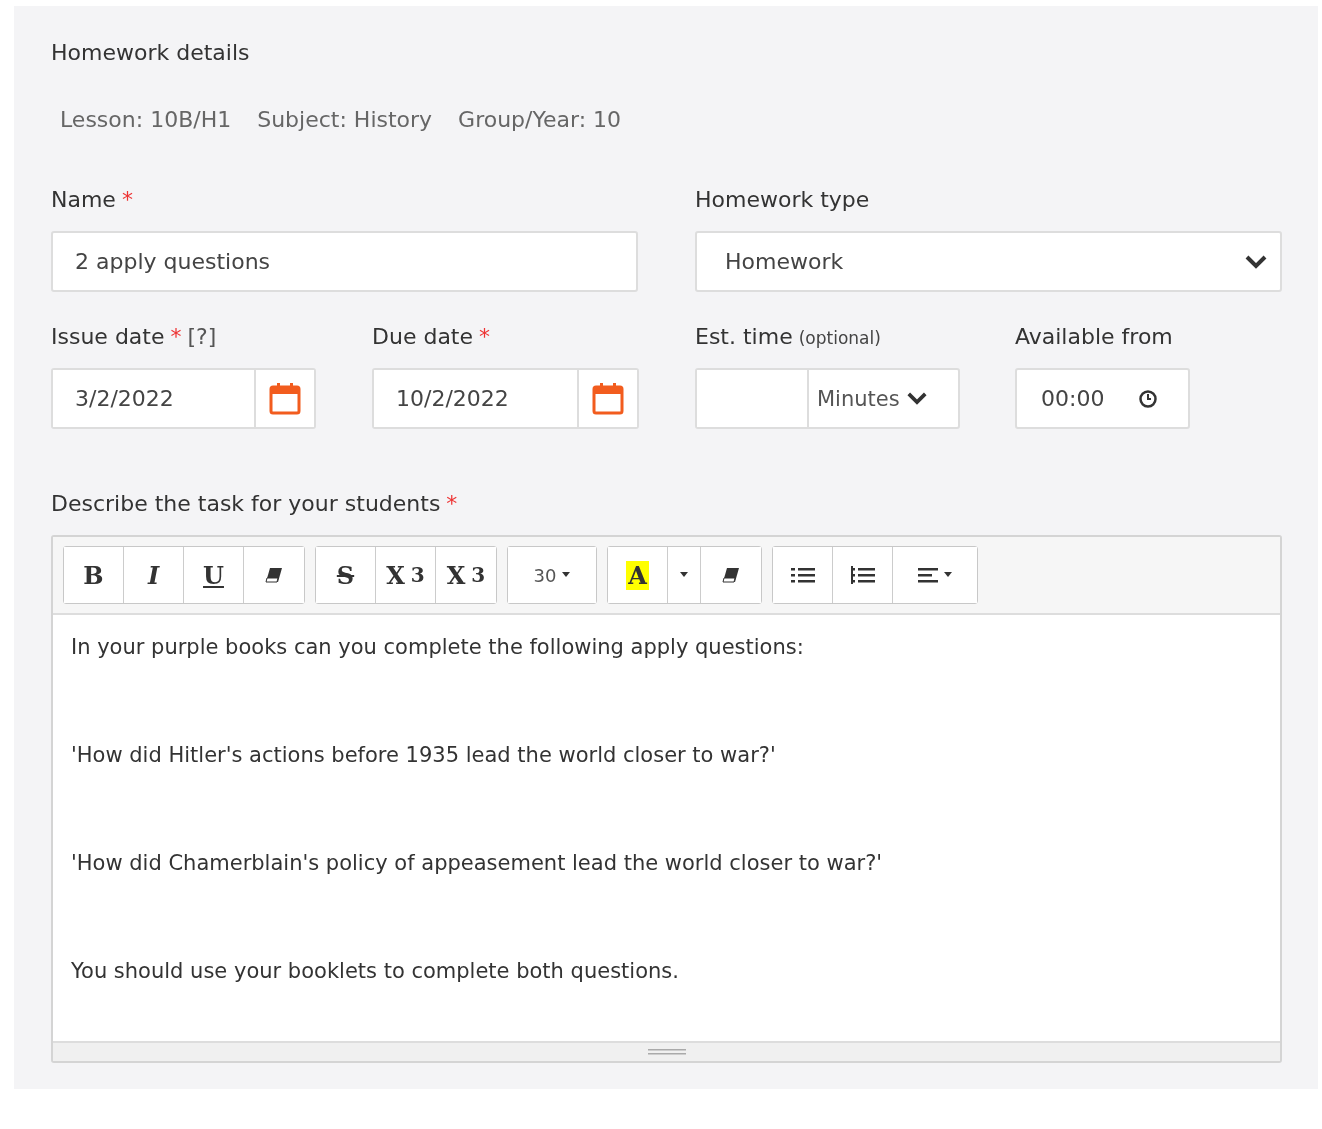 This screenshot has height=1129, width=1322. Describe the element at coordinates (540, 119) in the screenshot. I see `lesson-info: Group/Year: 10` at that location.